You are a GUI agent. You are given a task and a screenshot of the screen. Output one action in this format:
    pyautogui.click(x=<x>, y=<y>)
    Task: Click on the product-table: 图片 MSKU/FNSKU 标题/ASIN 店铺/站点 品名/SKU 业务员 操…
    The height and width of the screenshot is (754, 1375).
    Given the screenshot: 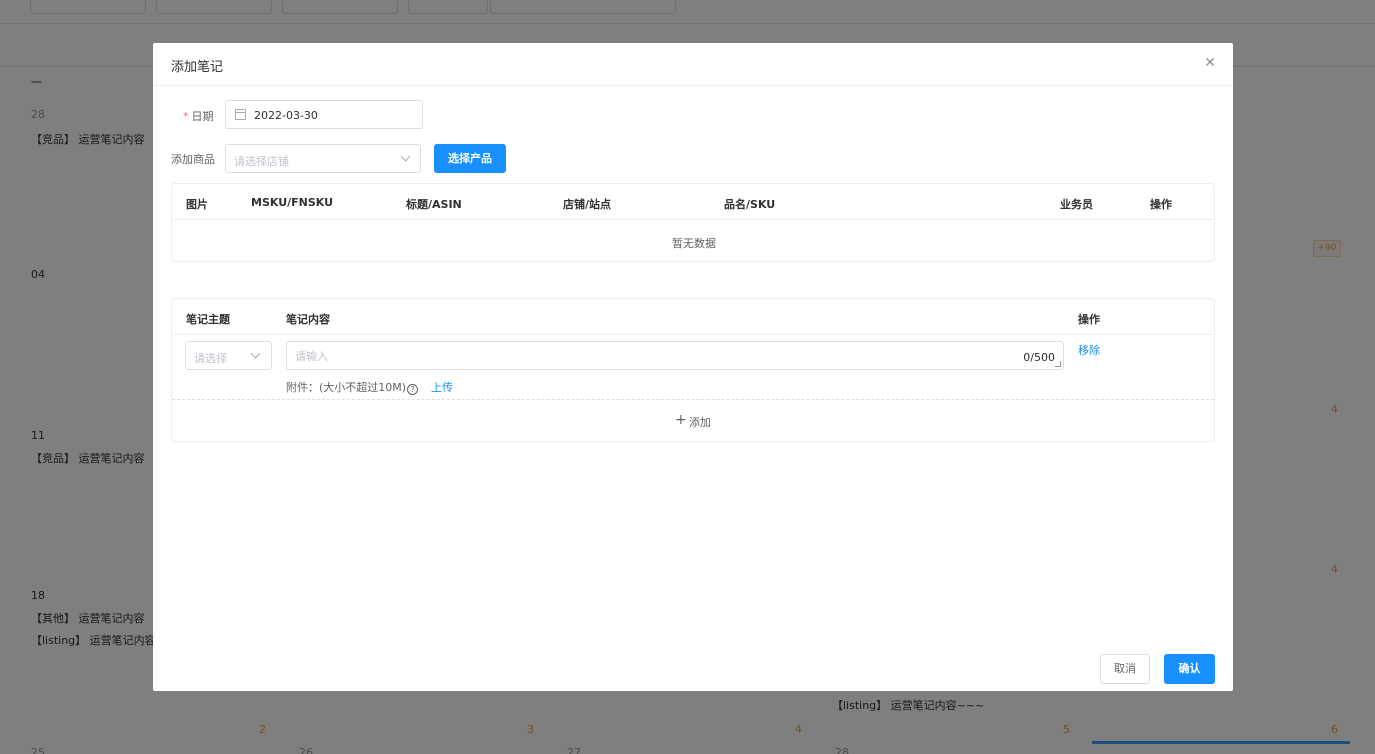 What is the action you would take?
    pyautogui.click(x=693, y=222)
    